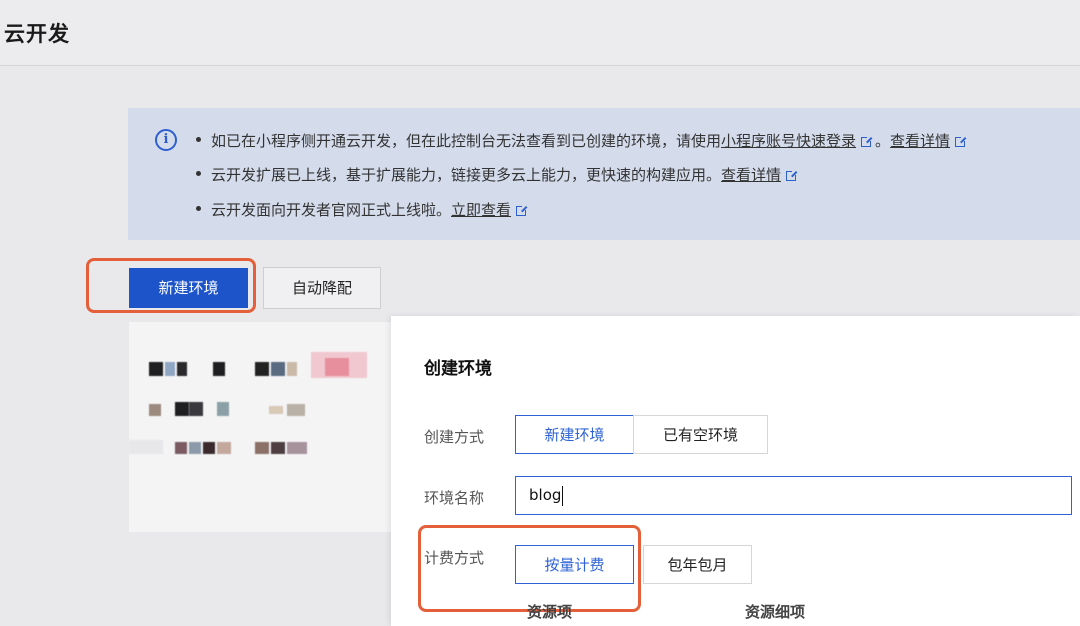  What do you see at coordinates (920, 141) in the screenshot?
I see `view-details-link-1: 查看详情` at bounding box center [920, 141].